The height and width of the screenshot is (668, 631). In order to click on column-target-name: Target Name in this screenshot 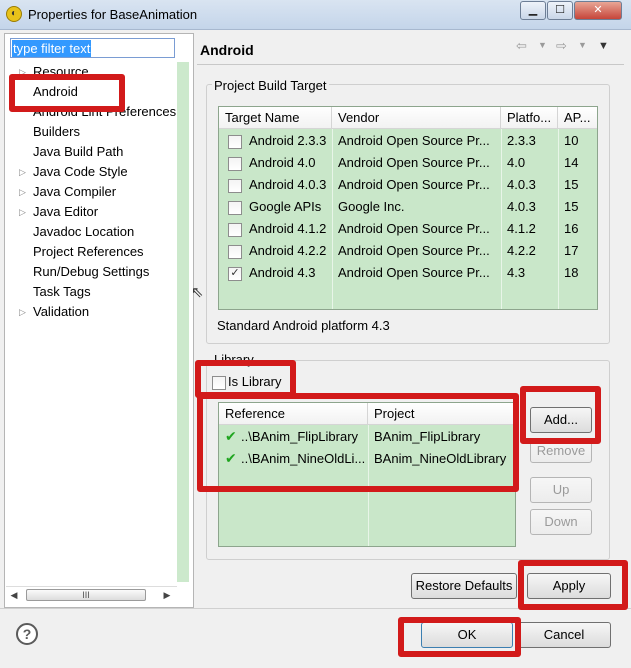, I will do `click(275, 118)`.